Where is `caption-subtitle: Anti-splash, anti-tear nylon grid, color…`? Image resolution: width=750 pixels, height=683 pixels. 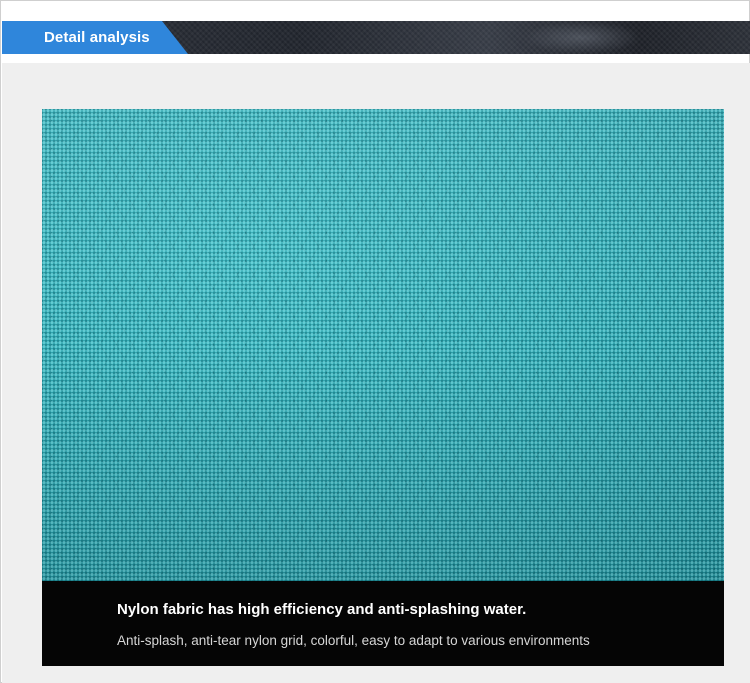 caption-subtitle: Anti-splash, anti-tear nylon grid, color… is located at coordinates (353, 640).